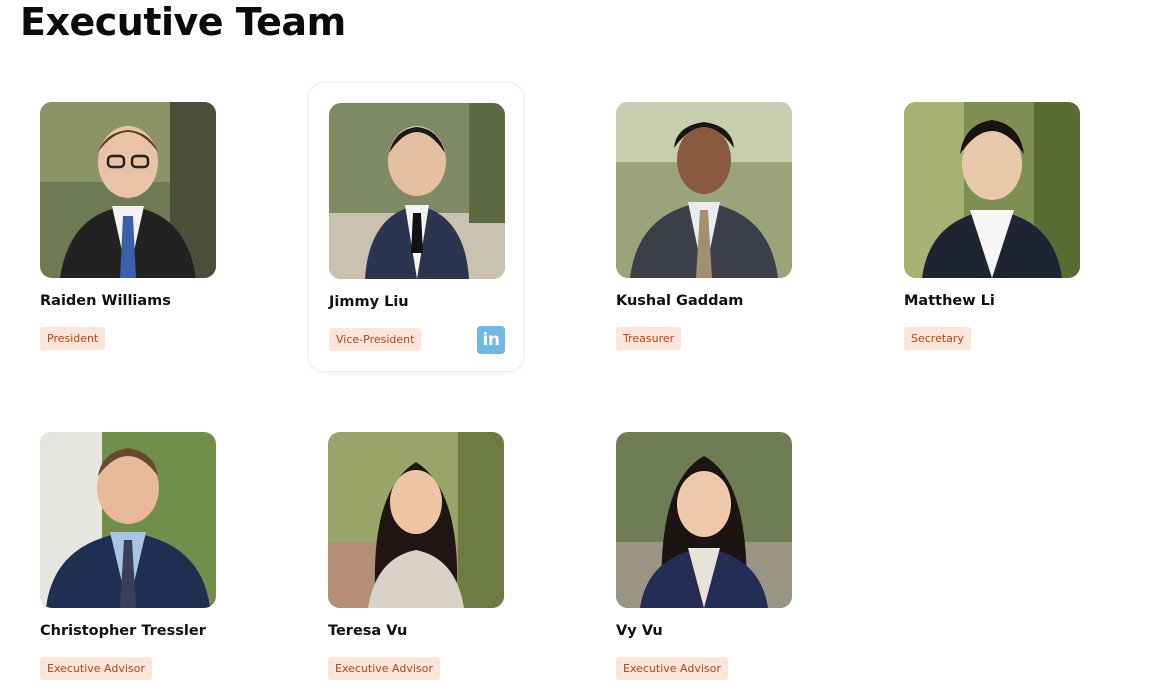  I want to click on member-card-jimmy-liu: Jimmy Liu Vice-President in, so click(416, 227).